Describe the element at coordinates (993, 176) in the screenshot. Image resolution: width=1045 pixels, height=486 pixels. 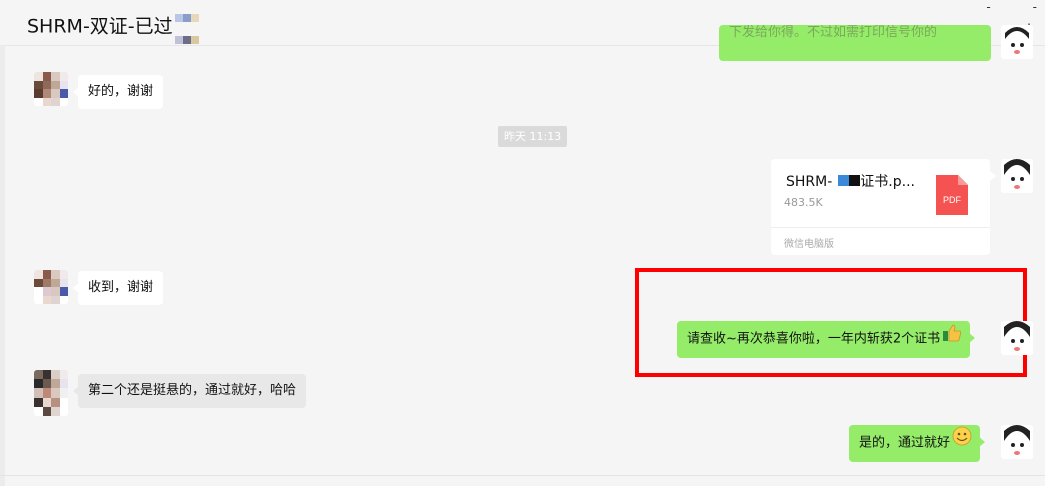
I see `file-card-tail` at that location.